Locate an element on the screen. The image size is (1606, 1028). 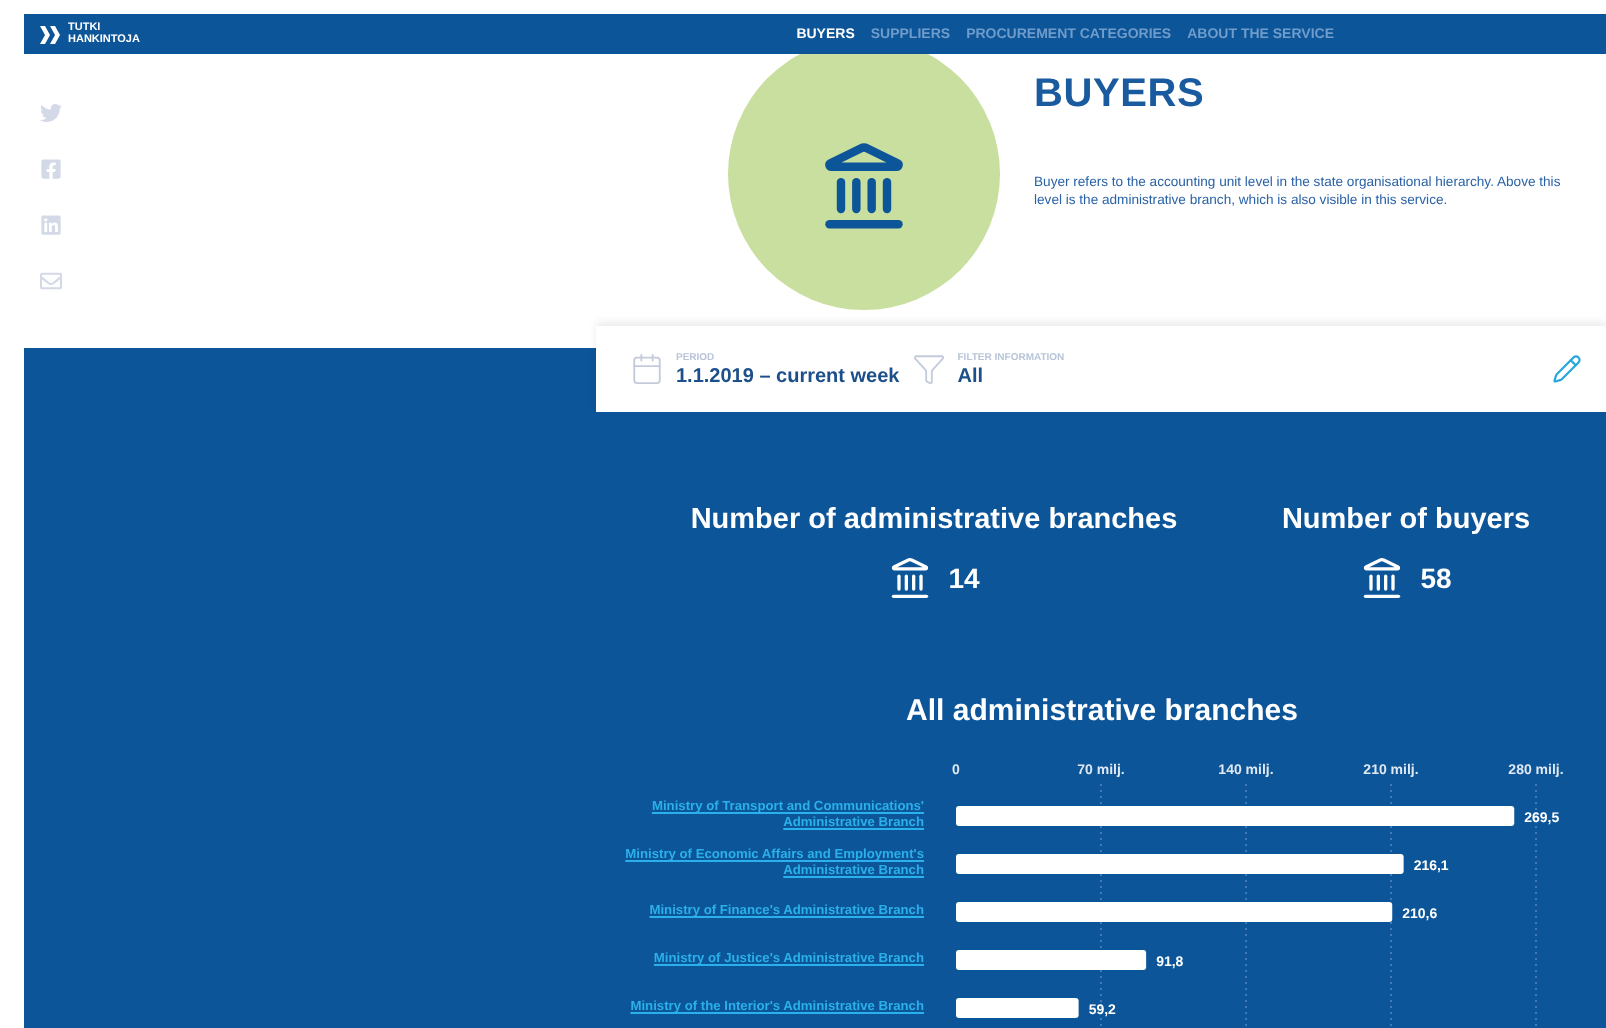
linkedin-icon is located at coordinates (51, 226).